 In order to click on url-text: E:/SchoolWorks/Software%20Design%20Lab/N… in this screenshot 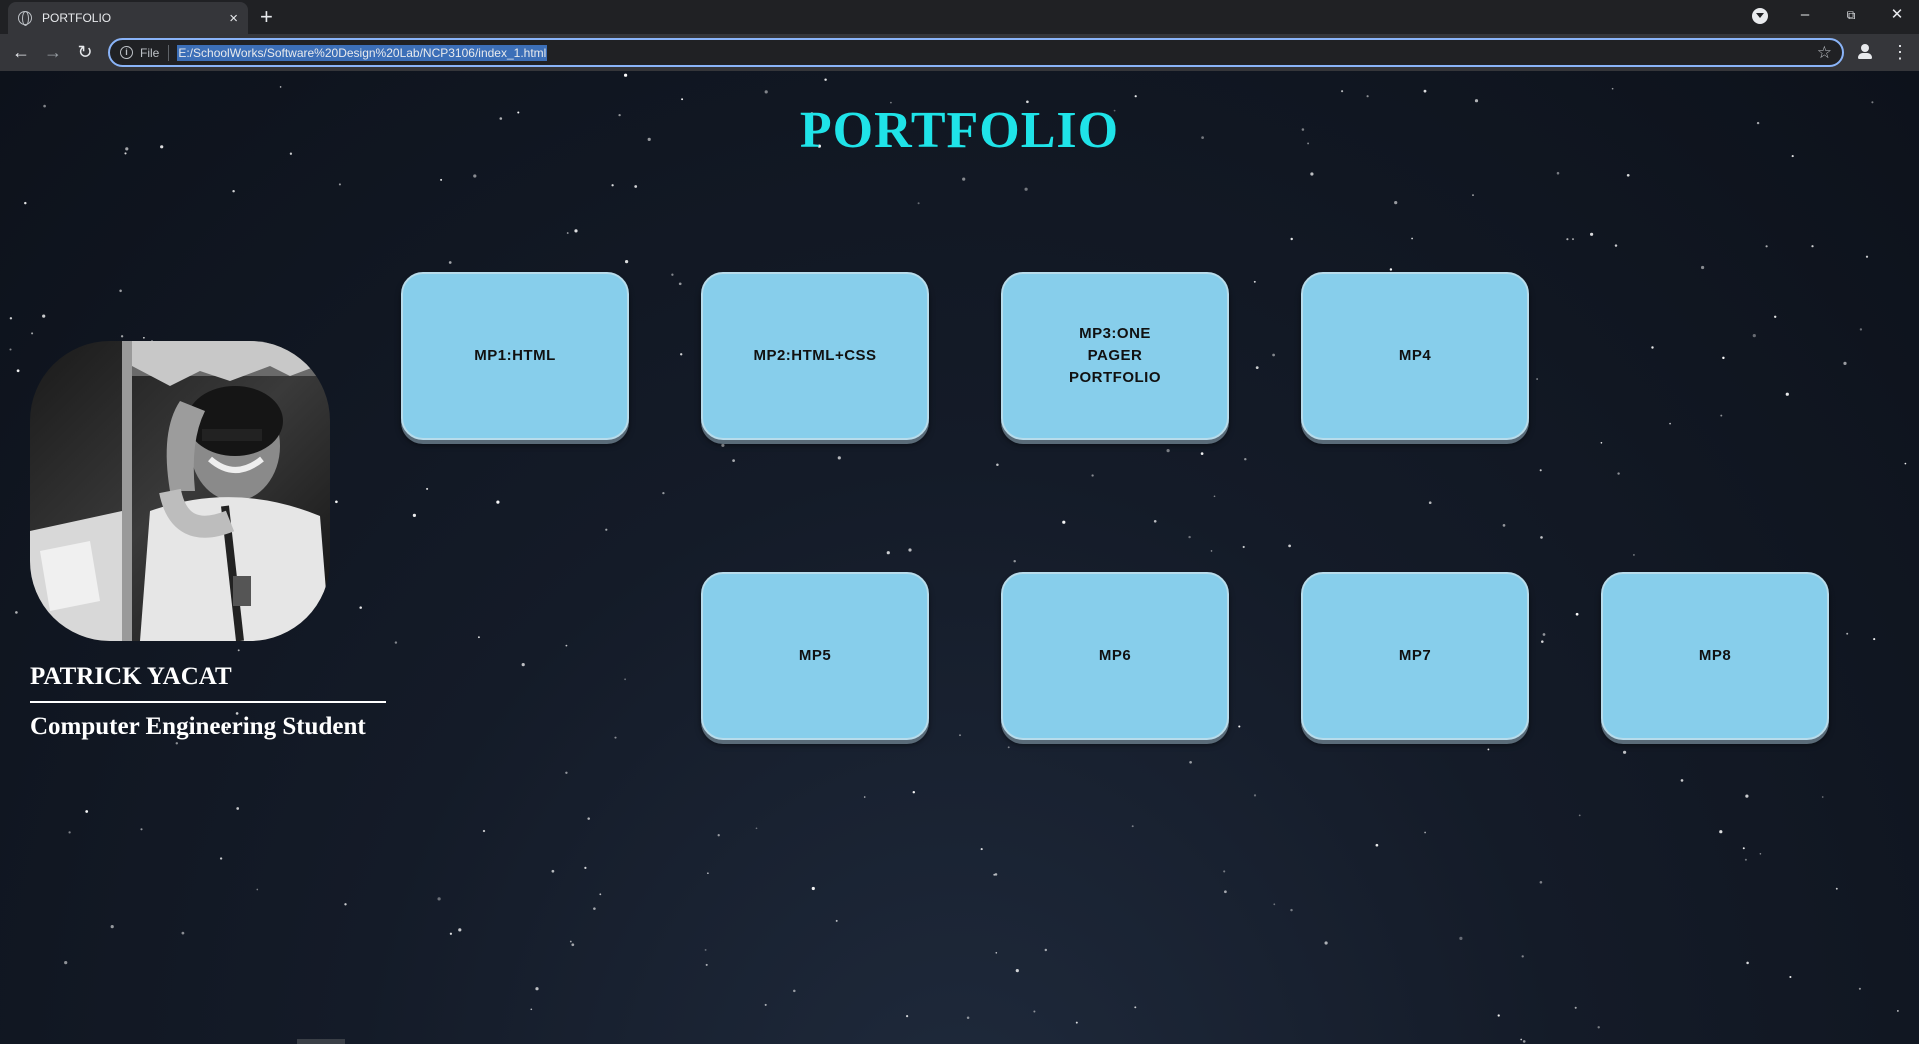, I will do `click(362, 52)`.